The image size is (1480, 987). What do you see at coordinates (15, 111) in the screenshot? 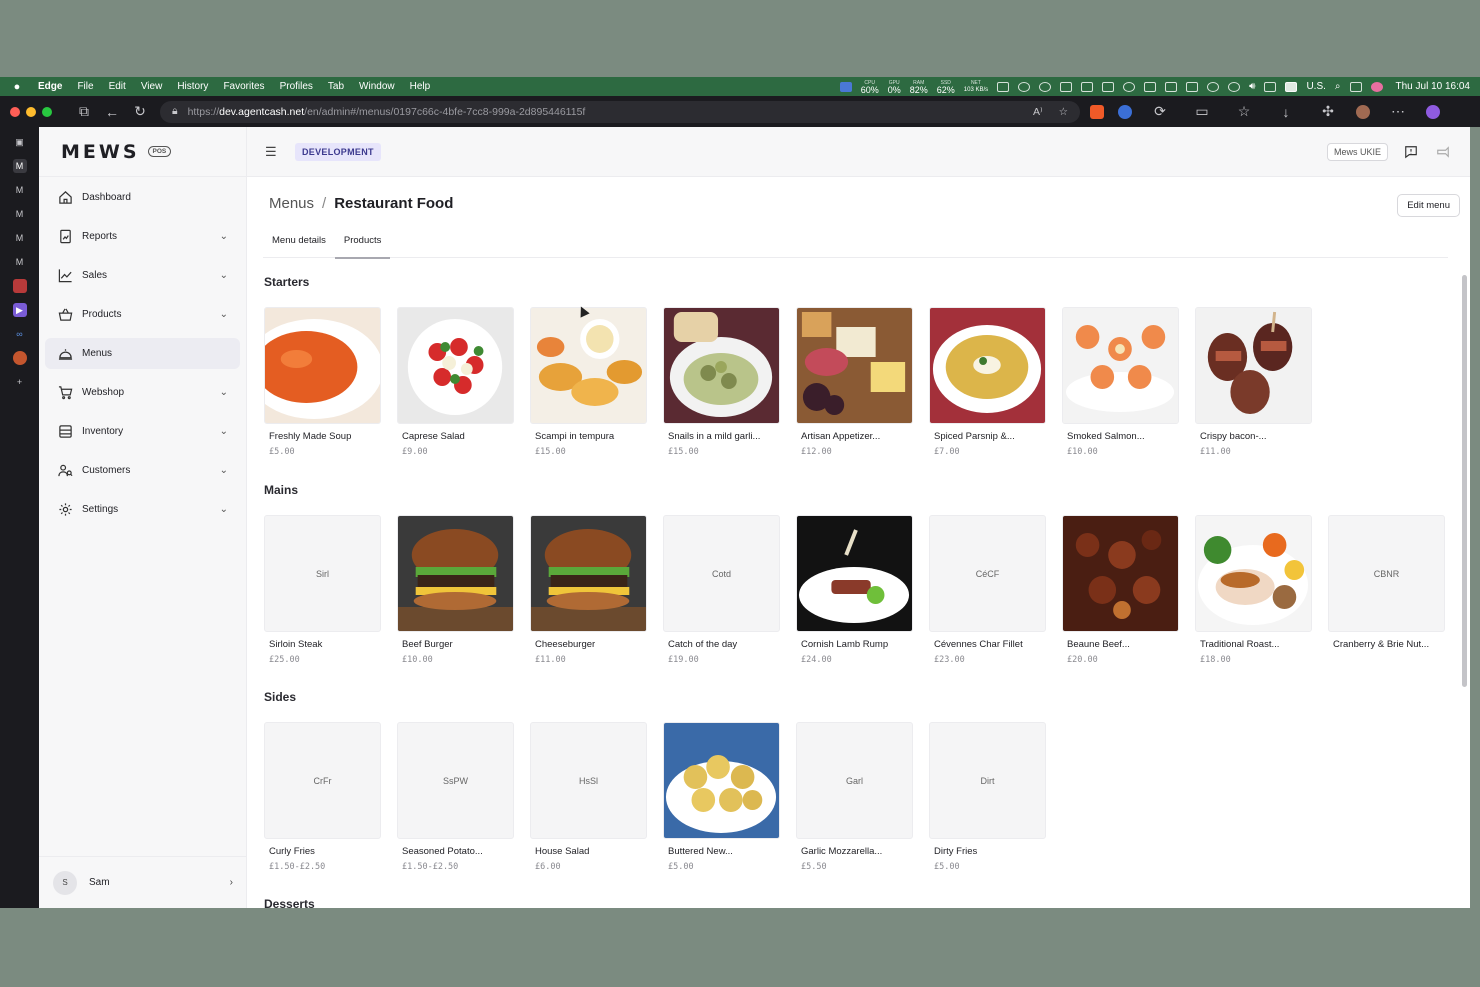
I see `close-window-button` at bounding box center [15, 111].